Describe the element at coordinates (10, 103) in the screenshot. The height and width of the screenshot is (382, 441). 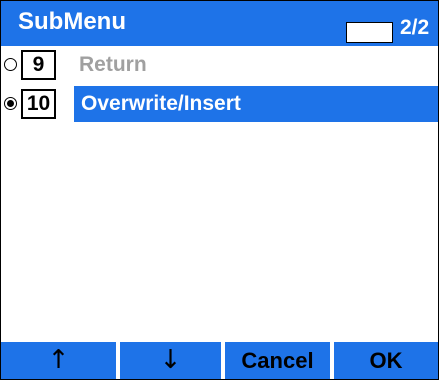
I see `radio-on-icon` at that location.